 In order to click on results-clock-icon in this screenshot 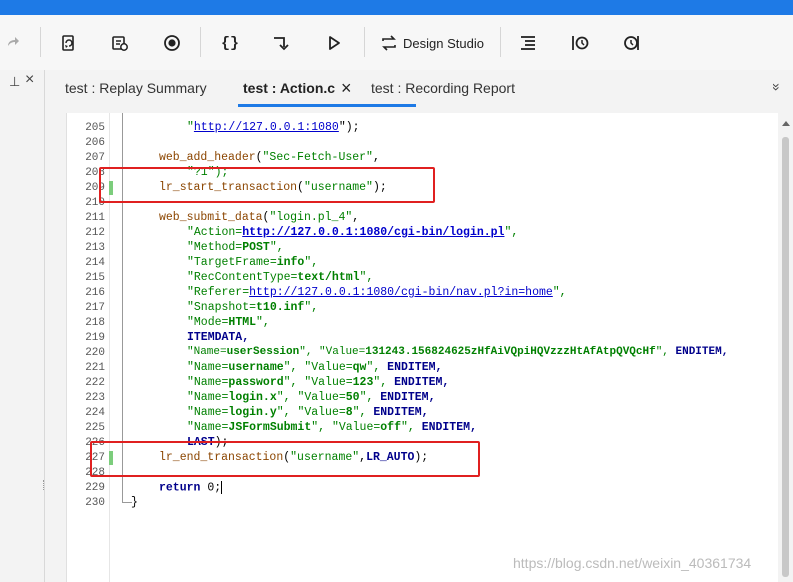, I will do `click(632, 43)`.